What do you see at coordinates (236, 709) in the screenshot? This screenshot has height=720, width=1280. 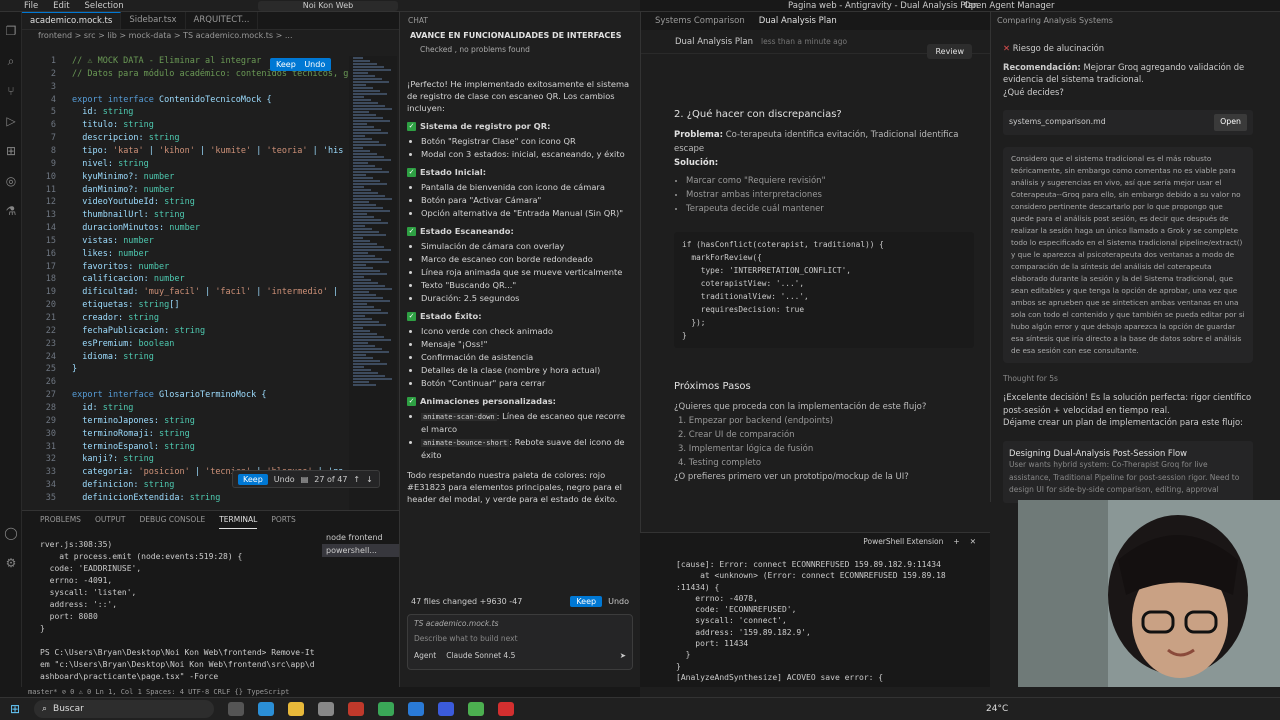 I see `task-view-icon` at bounding box center [236, 709].